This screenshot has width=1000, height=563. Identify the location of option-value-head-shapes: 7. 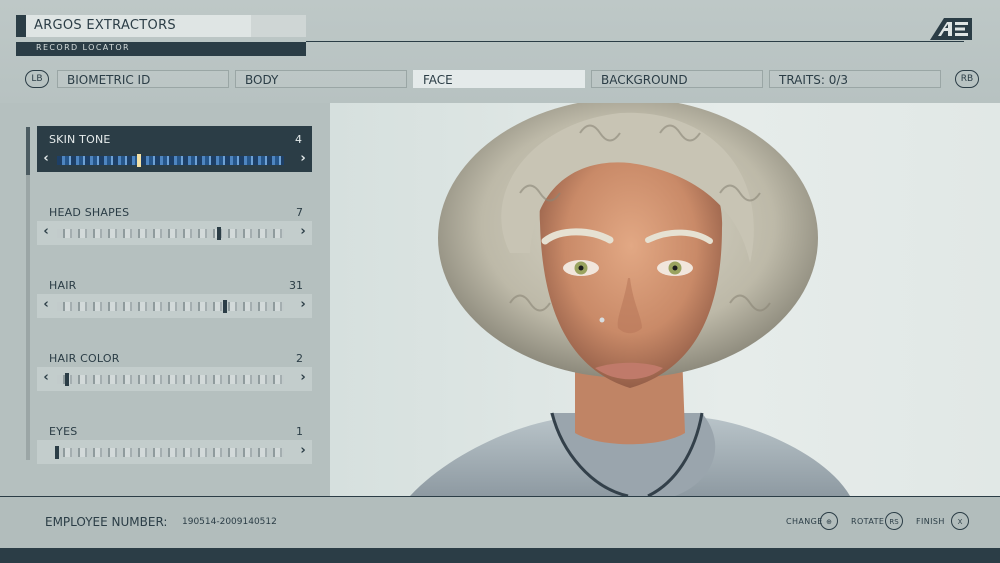
(299, 212).